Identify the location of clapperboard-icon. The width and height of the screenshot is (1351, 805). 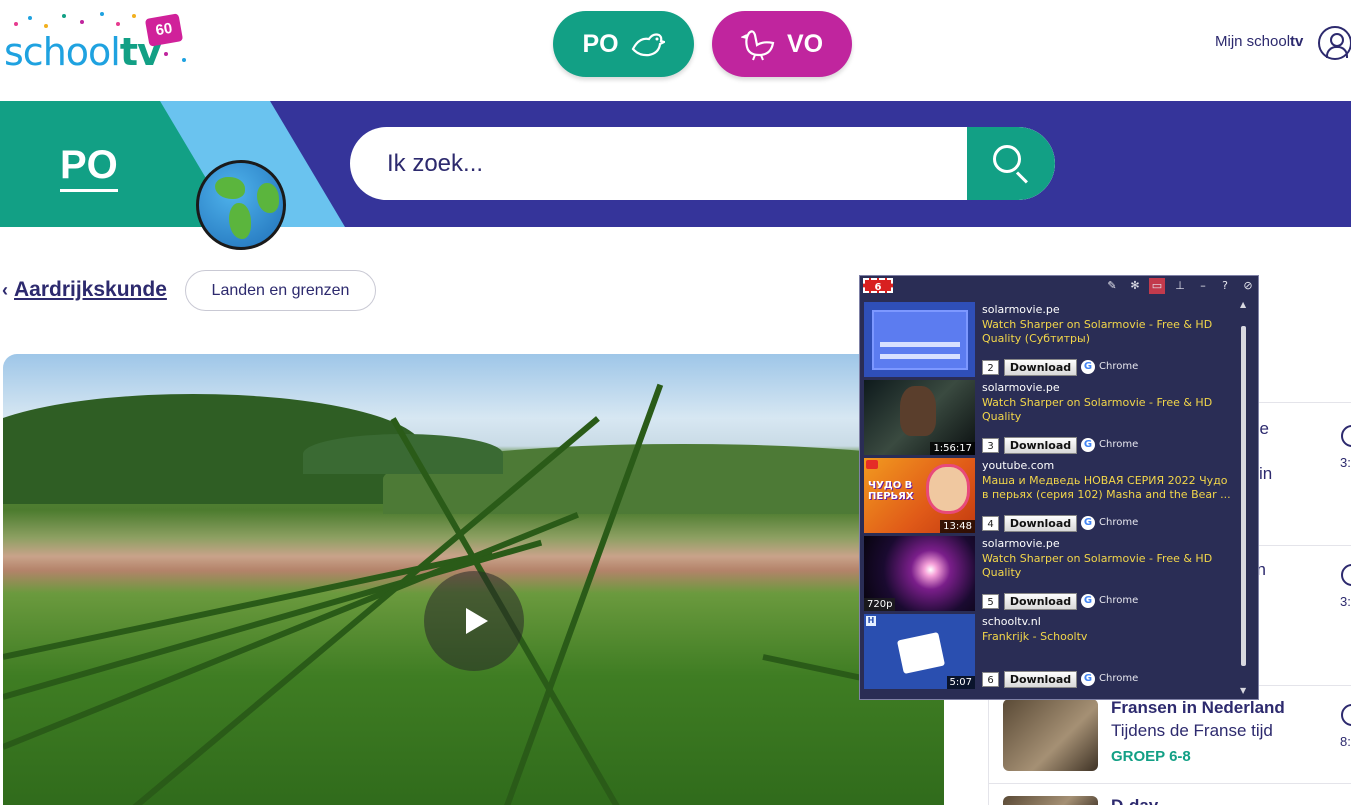
(921, 653).